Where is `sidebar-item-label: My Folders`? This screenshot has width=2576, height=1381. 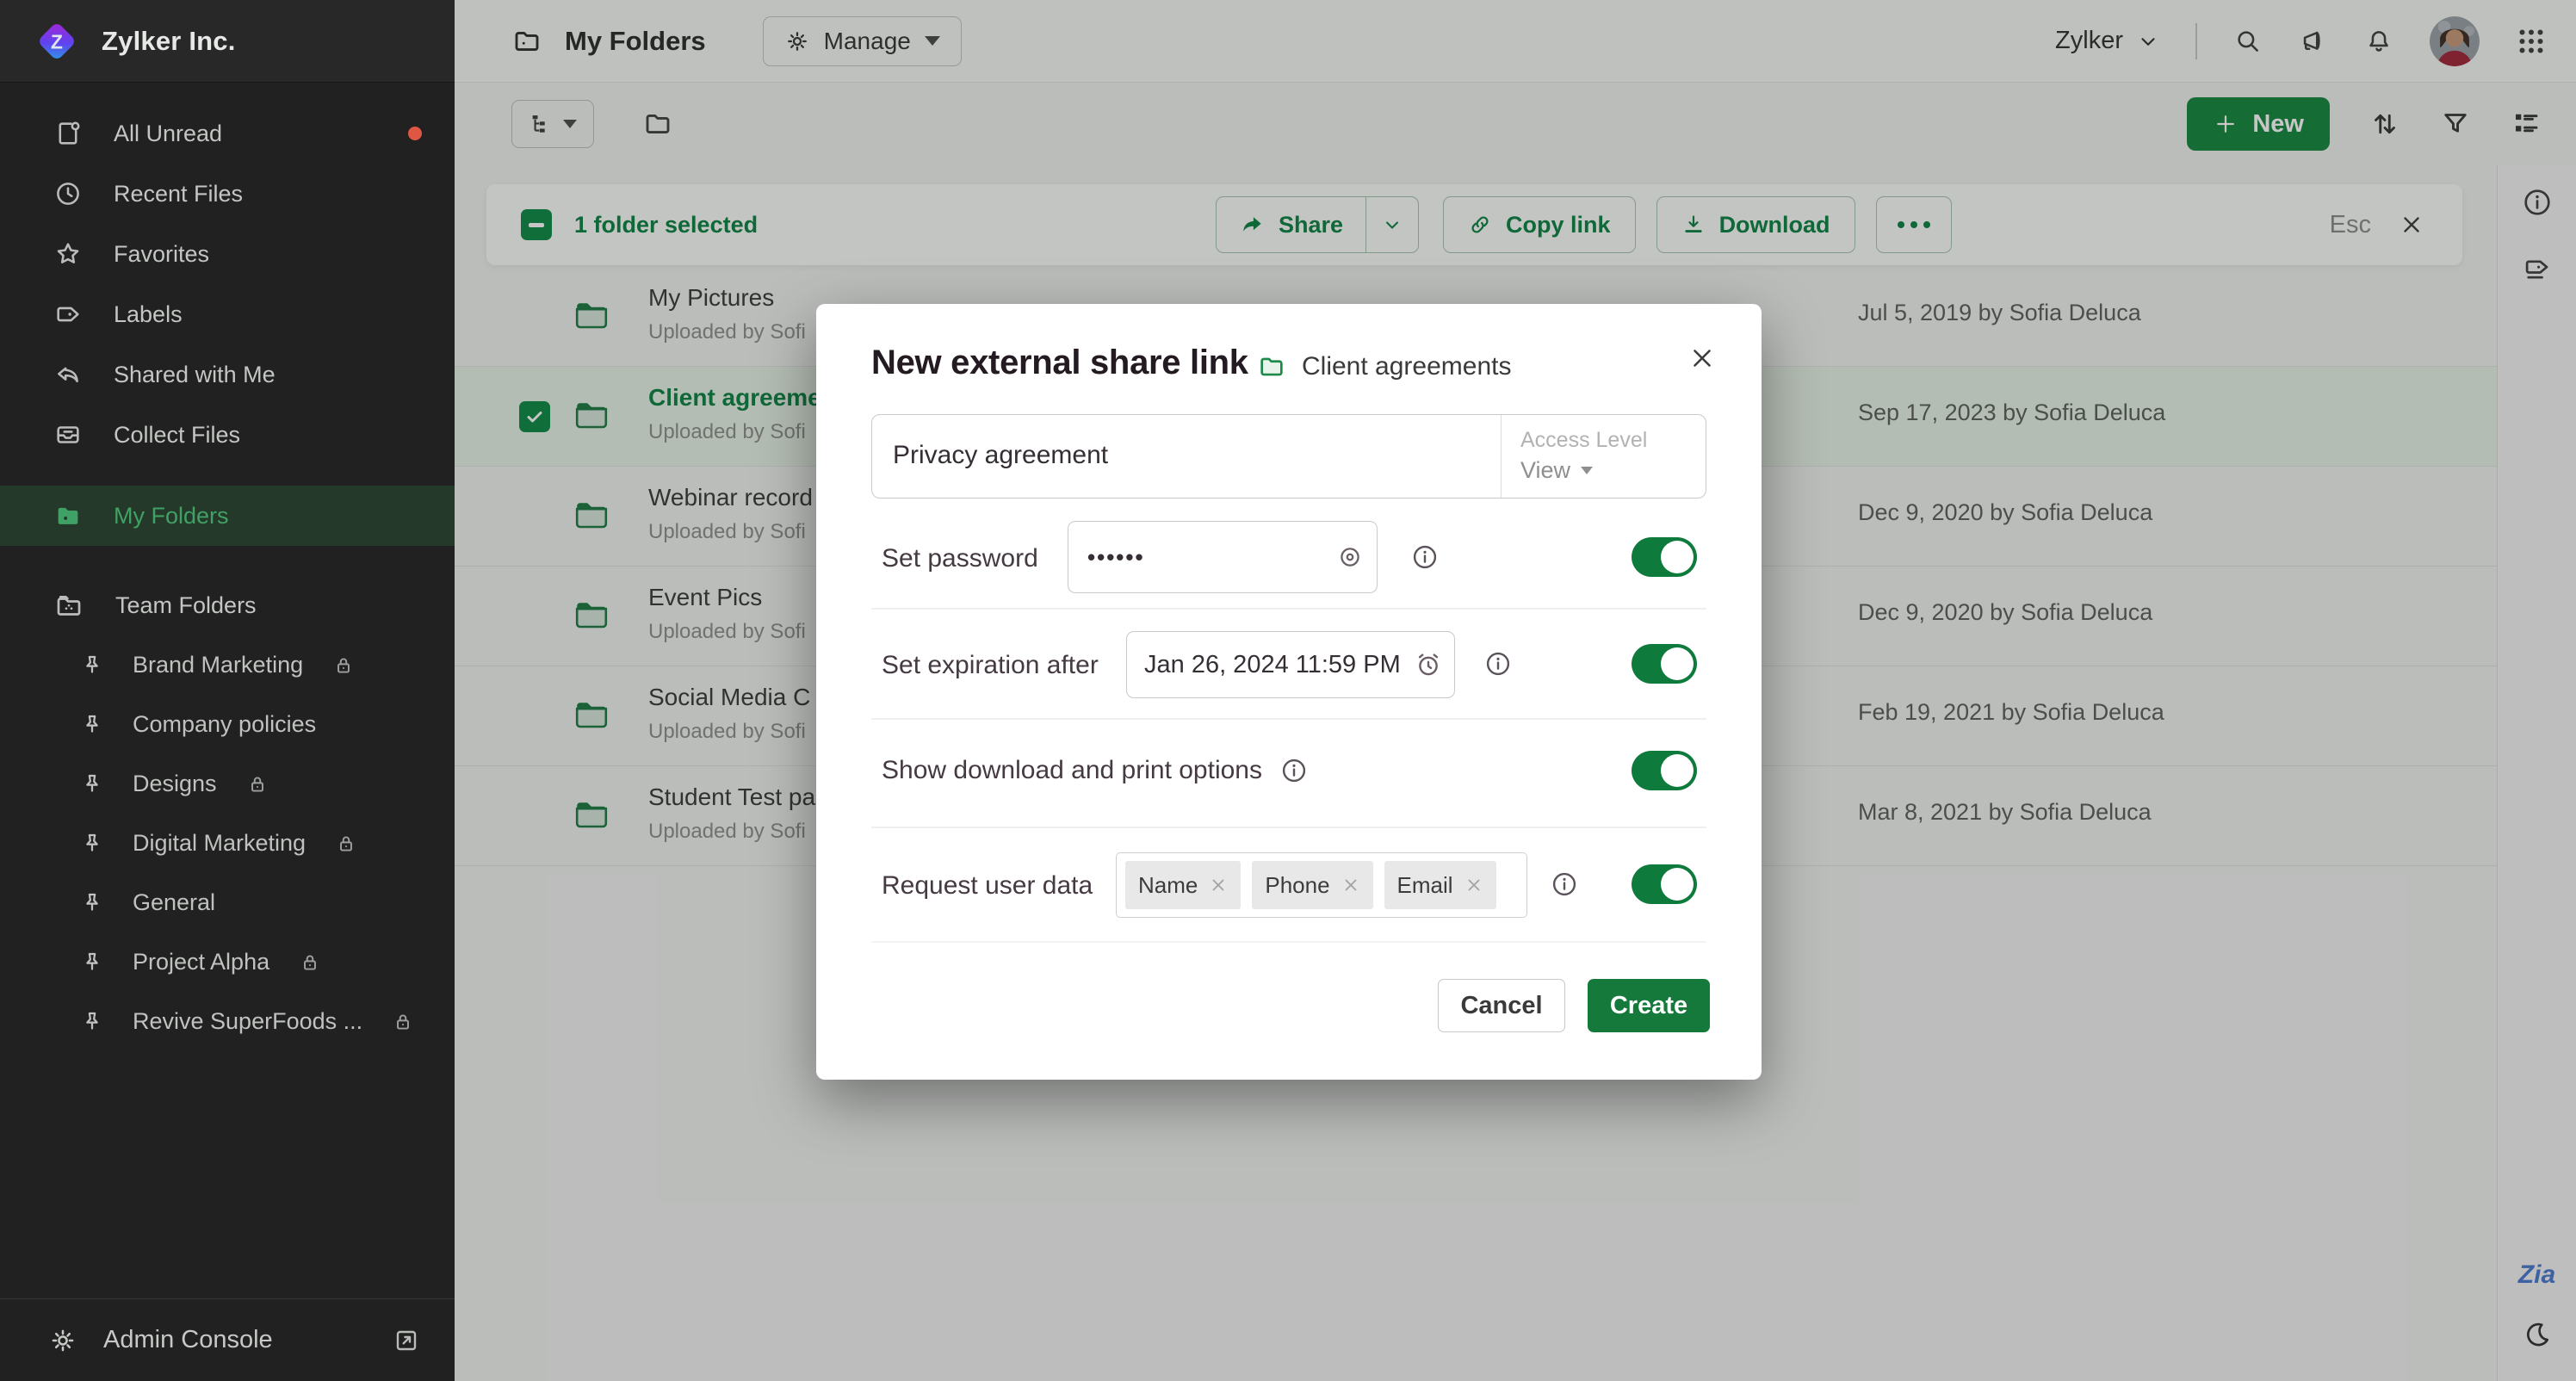 sidebar-item-label: My Folders is located at coordinates (172, 515).